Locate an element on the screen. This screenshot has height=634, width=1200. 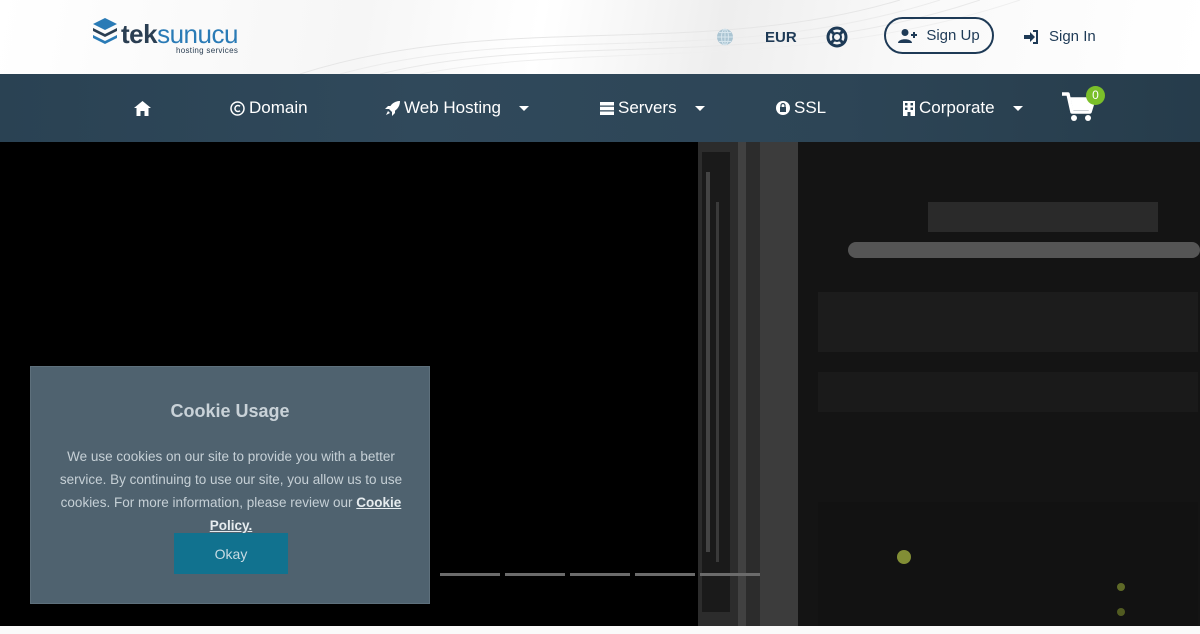
page-bottom-strip is located at coordinates (600, 630).